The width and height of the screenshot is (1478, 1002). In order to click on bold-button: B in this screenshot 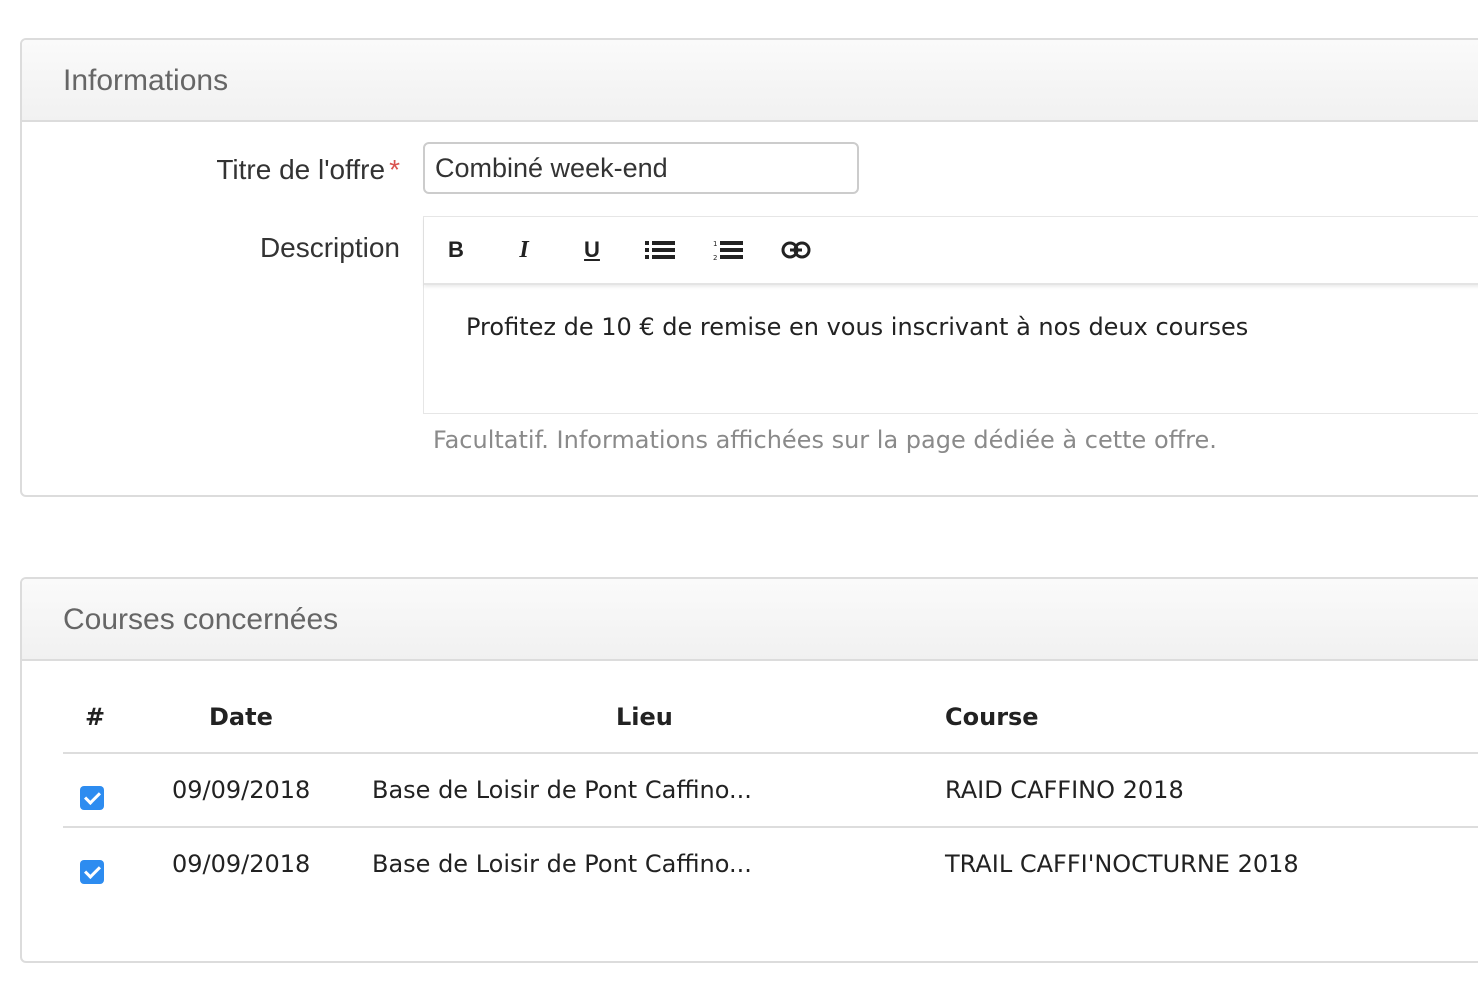, I will do `click(456, 250)`.